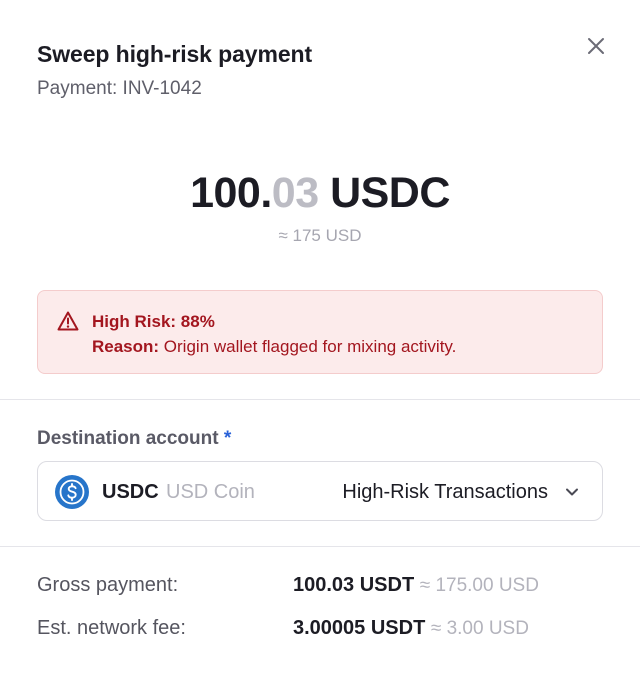 The height and width of the screenshot is (679, 640). What do you see at coordinates (359, 628) in the screenshot?
I see `network-fee-amount: 3.00005 USDT` at bounding box center [359, 628].